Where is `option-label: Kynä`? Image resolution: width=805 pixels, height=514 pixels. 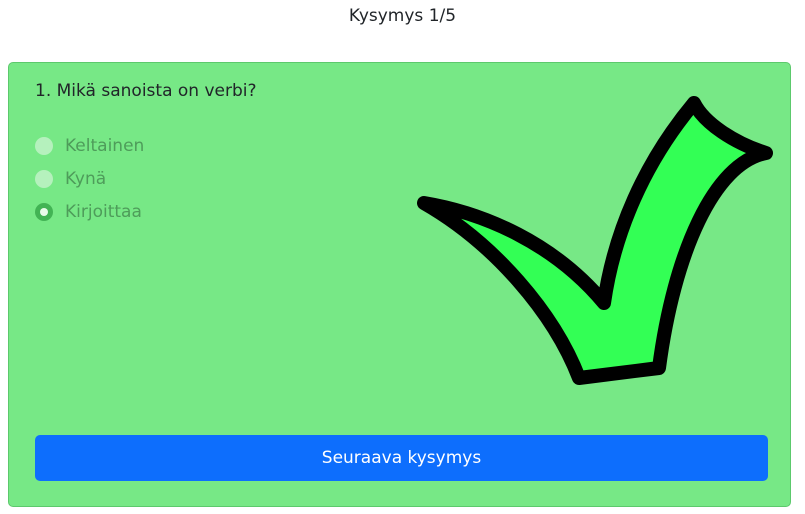 option-label: Kynä is located at coordinates (86, 178).